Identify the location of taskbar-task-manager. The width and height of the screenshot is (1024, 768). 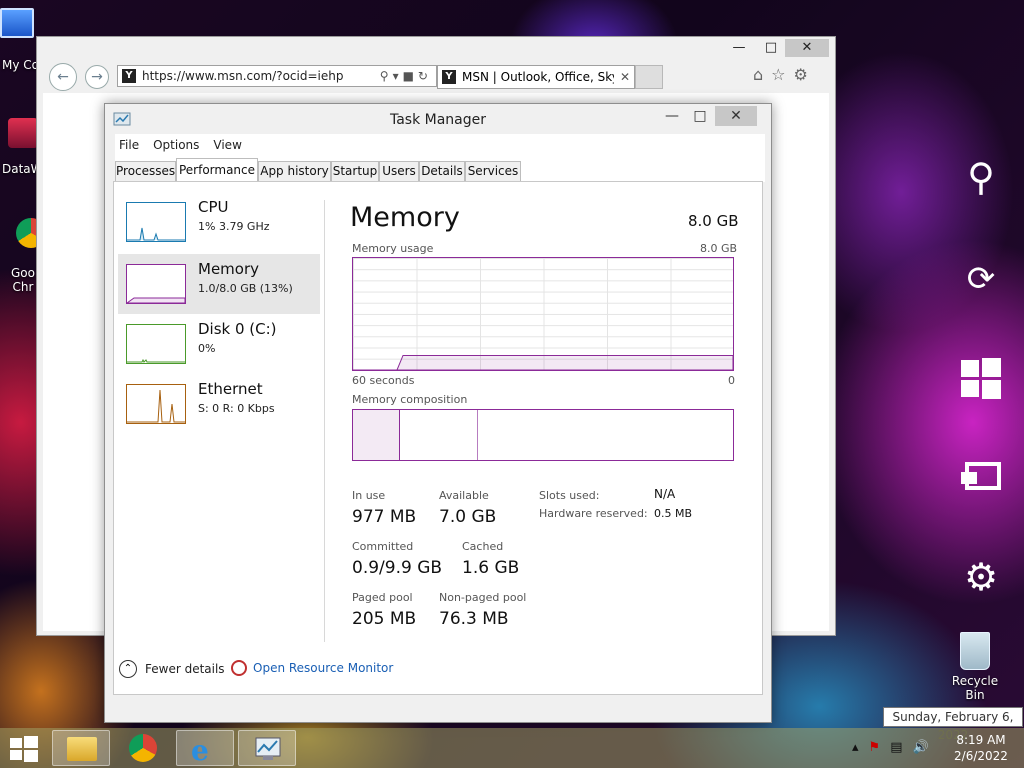
(267, 748).